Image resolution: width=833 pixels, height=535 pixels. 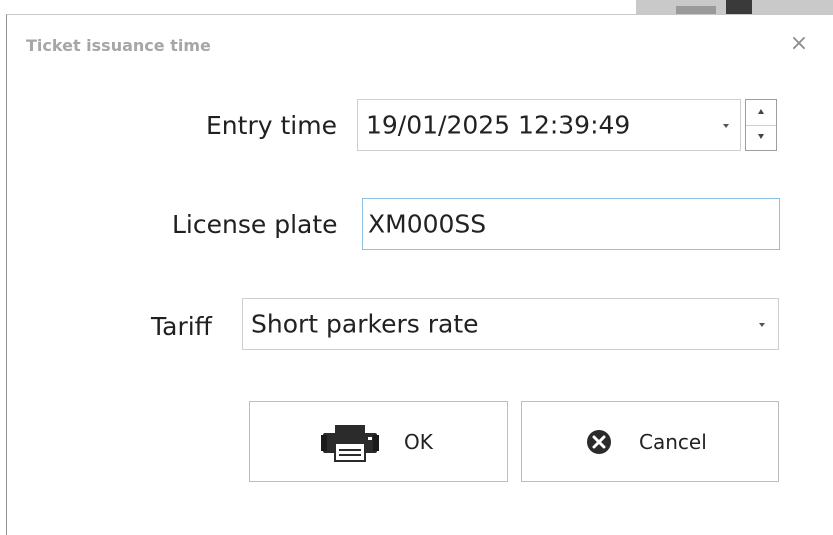 What do you see at coordinates (418, 441) in the screenshot?
I see `ok-button-label: OK` at bounding box center [418, 441].